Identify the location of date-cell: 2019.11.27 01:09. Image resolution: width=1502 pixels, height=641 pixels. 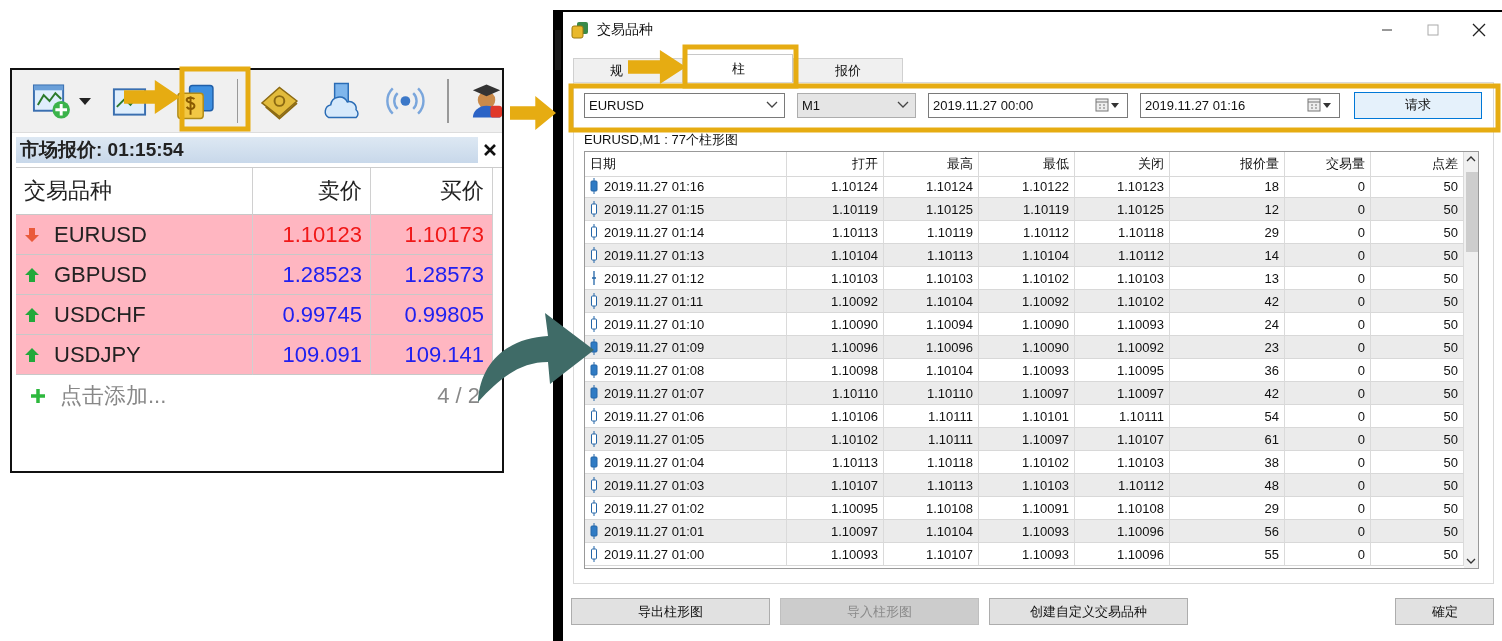
(686, 347).